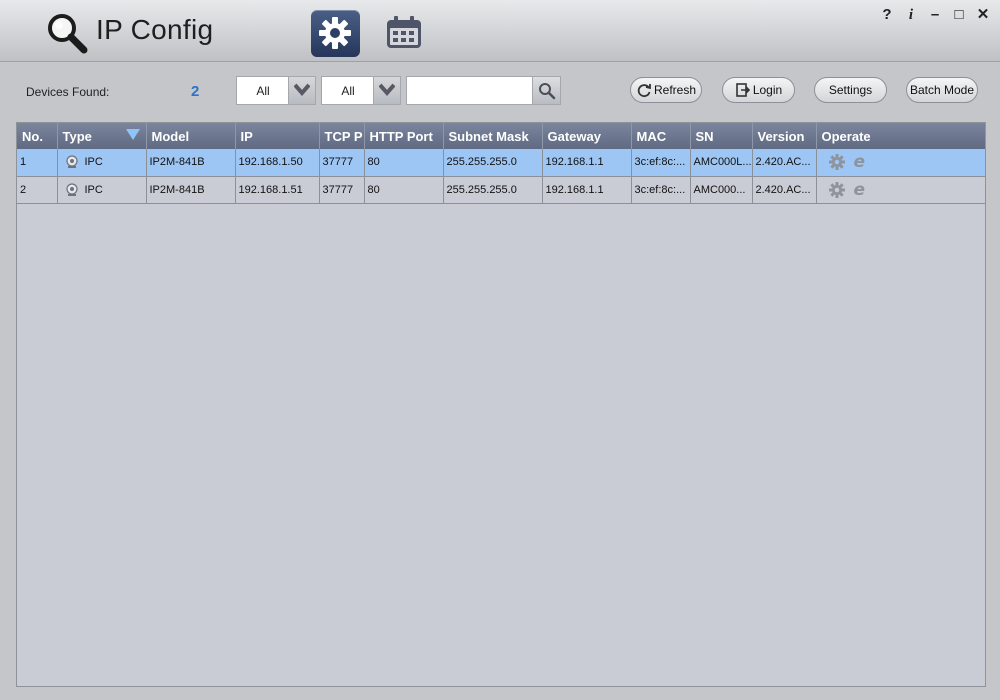  Describe the element at coordinates (277, 163) in the screenshot. I see `cell-ip: 192.168.1.50` at that location.